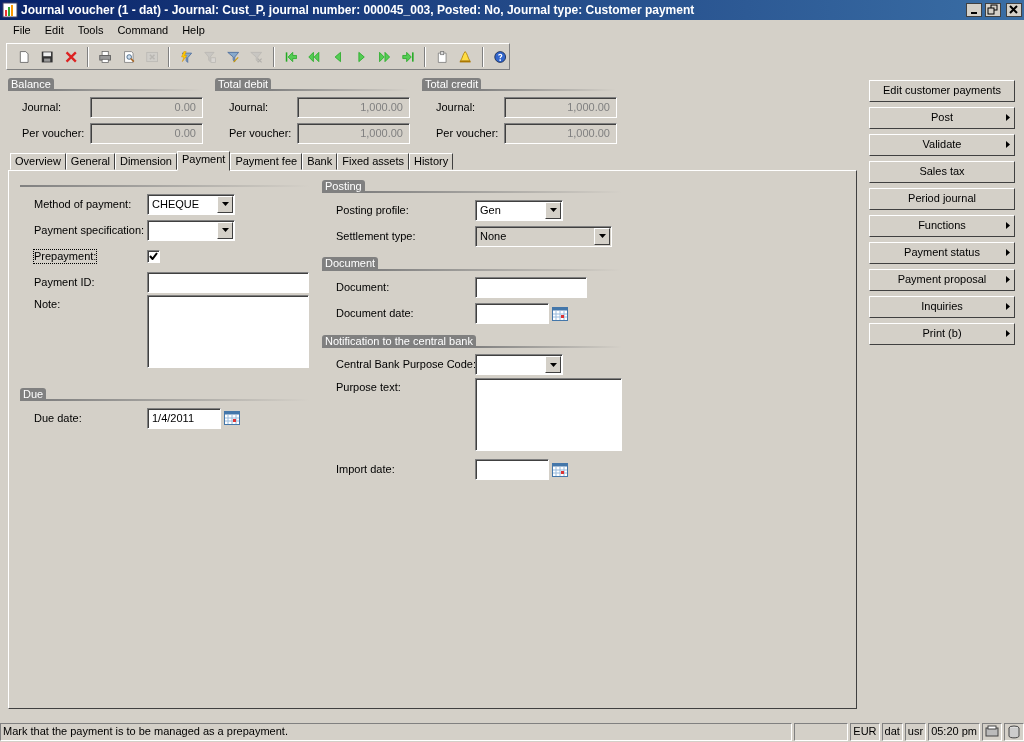 The height and width of the screenshot is (742, 1024). I want to click on side-button: Validate, so click(942, 145).